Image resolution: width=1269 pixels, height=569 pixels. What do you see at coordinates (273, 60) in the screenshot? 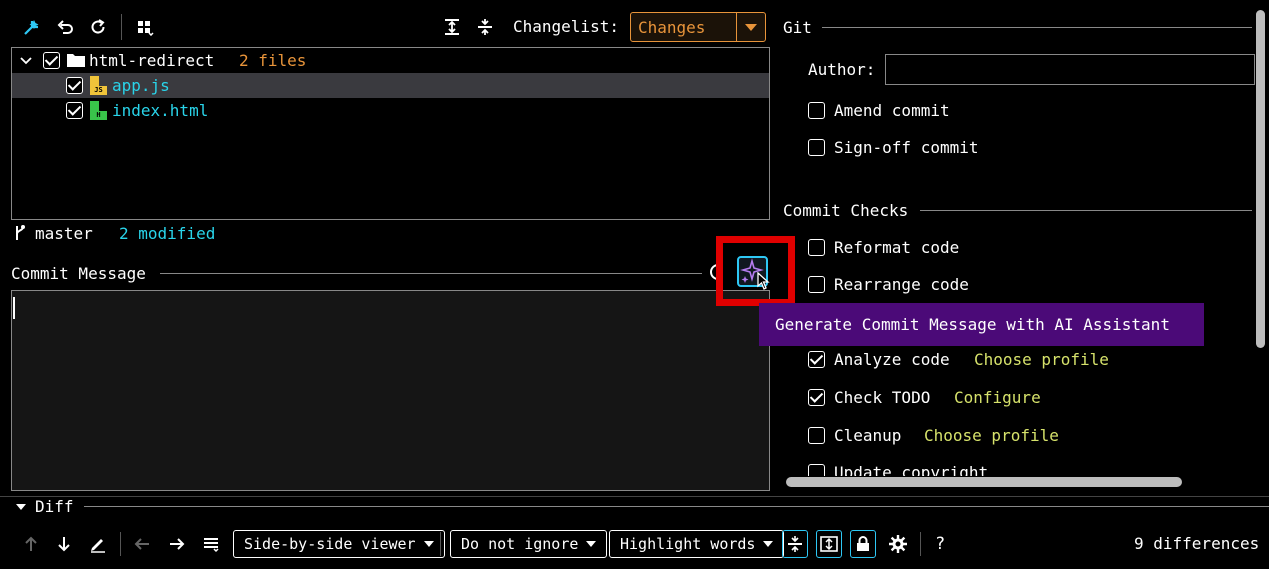
I see `root-file-count: 2 files` at bounding box center [273, 60].